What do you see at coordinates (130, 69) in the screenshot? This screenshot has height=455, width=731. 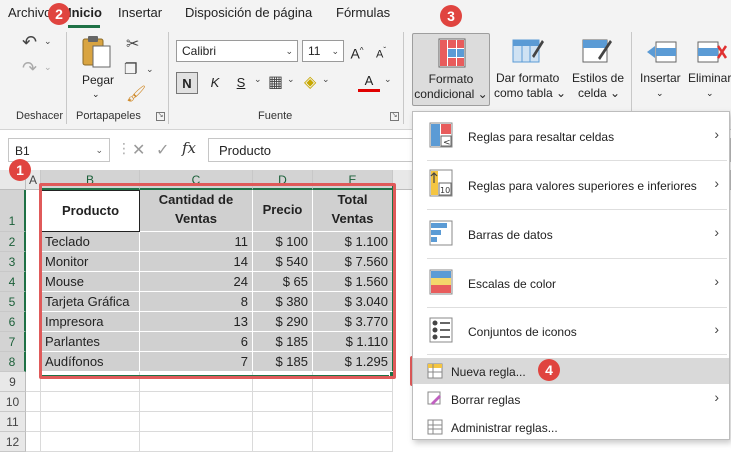 I see `copy-icon: ❐` at bounding box center [130, 69].